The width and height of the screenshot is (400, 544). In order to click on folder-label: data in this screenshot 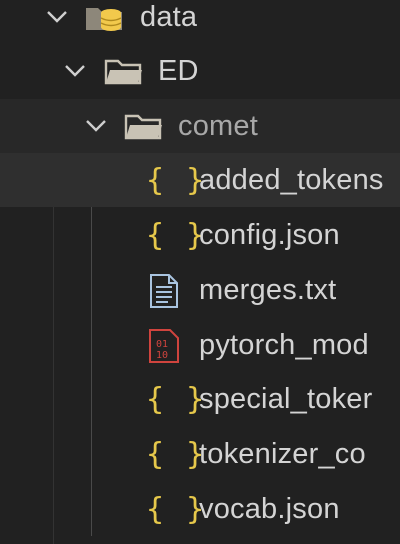, I will do `click(169, 17)`.